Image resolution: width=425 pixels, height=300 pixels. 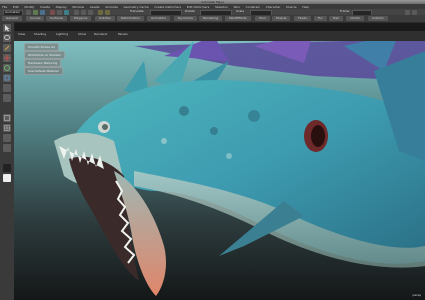 I want to click on panel-menu-panels: Panels, so click(x=123, y=34).